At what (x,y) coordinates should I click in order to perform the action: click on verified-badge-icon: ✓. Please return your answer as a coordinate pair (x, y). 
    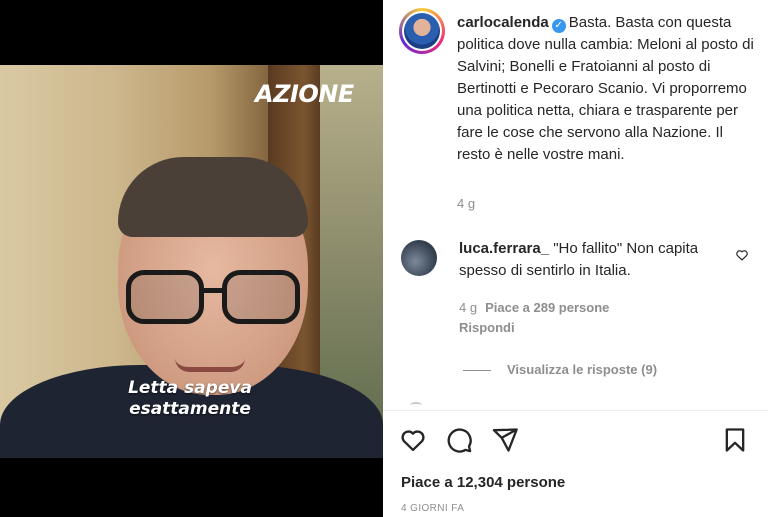
    Looking at the image, I should click on (558, 26).